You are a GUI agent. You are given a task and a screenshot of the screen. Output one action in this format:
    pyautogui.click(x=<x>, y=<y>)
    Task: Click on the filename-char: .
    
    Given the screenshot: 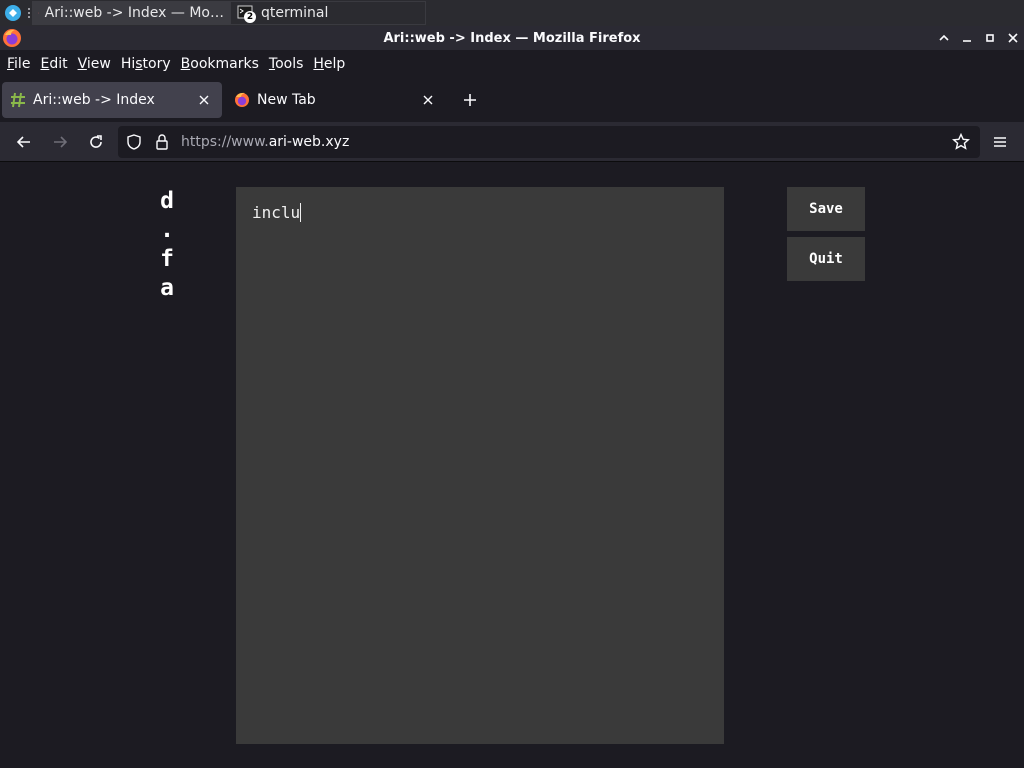 What is the action you would take?
    pyautogui.click(x=167, y=230)
    